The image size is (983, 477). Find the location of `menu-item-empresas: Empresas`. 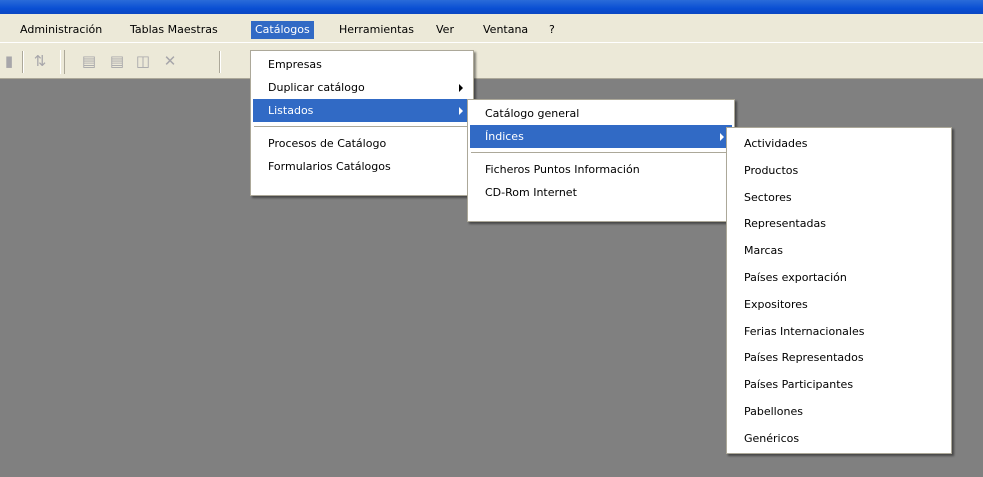

menu-item-empresas: Empresas is located at coordinates (362, 64).